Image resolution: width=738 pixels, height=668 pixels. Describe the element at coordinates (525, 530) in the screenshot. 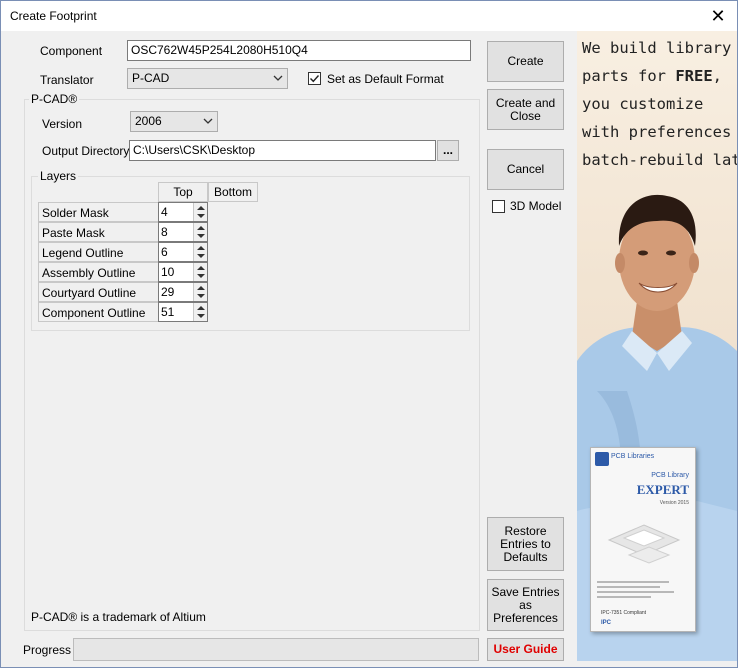

I see `restore-label-line1: Restore` at that location.